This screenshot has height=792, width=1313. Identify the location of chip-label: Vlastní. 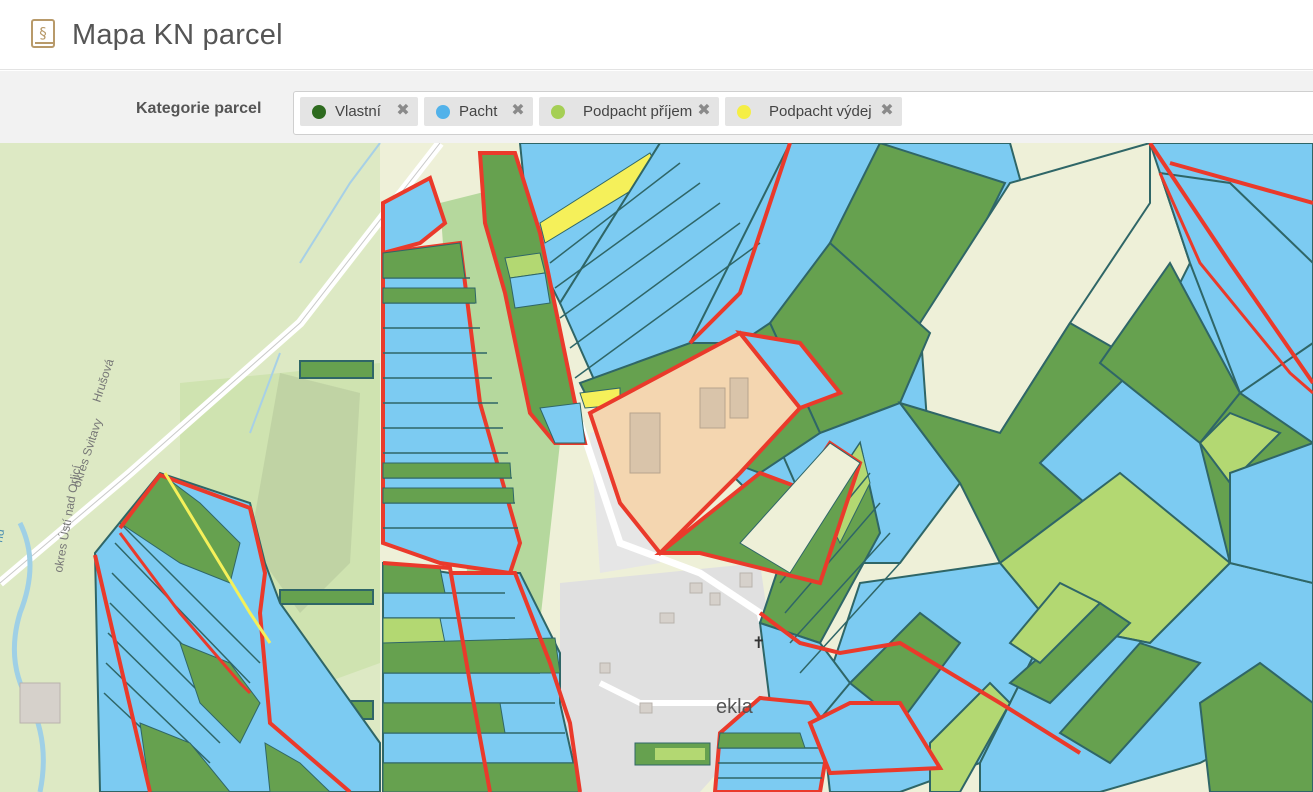
(358, 111).